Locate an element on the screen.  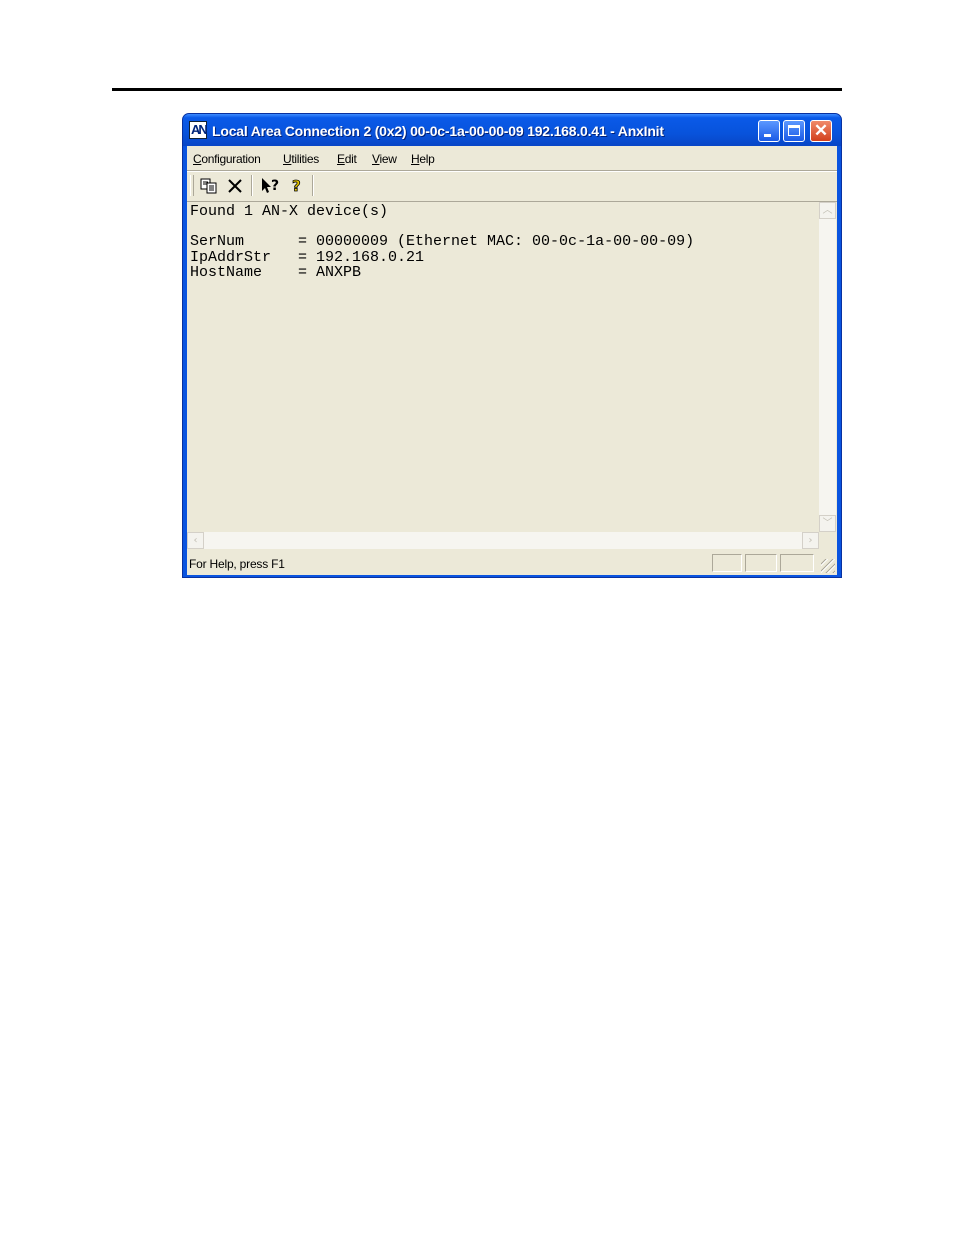
close-button: ✕ is located at coordinates (821, 131).